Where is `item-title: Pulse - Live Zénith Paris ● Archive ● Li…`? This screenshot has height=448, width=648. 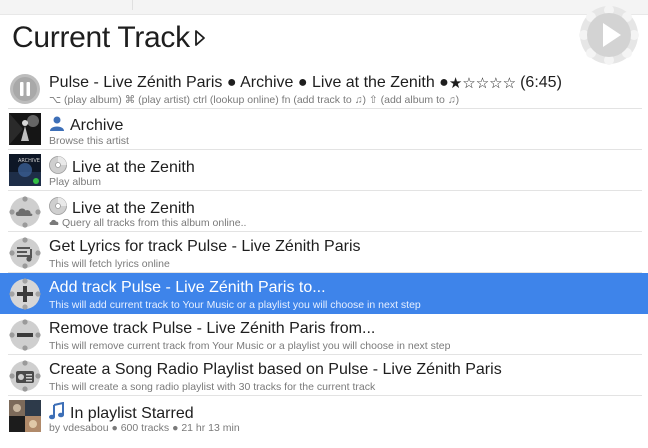 item-title: Pulse - Live Zénith Paris ● Archive ● Li… is located at coordinates (305, 83).